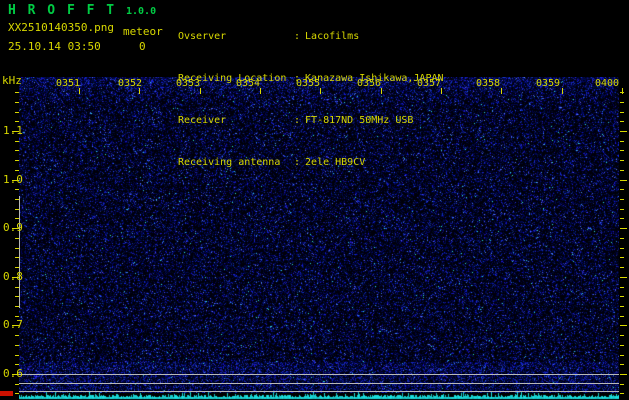  What do you see at coordinates (13, 227) in the screenshot?
I see `freq-tick-label: 0.9` at bounding box center [13, 227].